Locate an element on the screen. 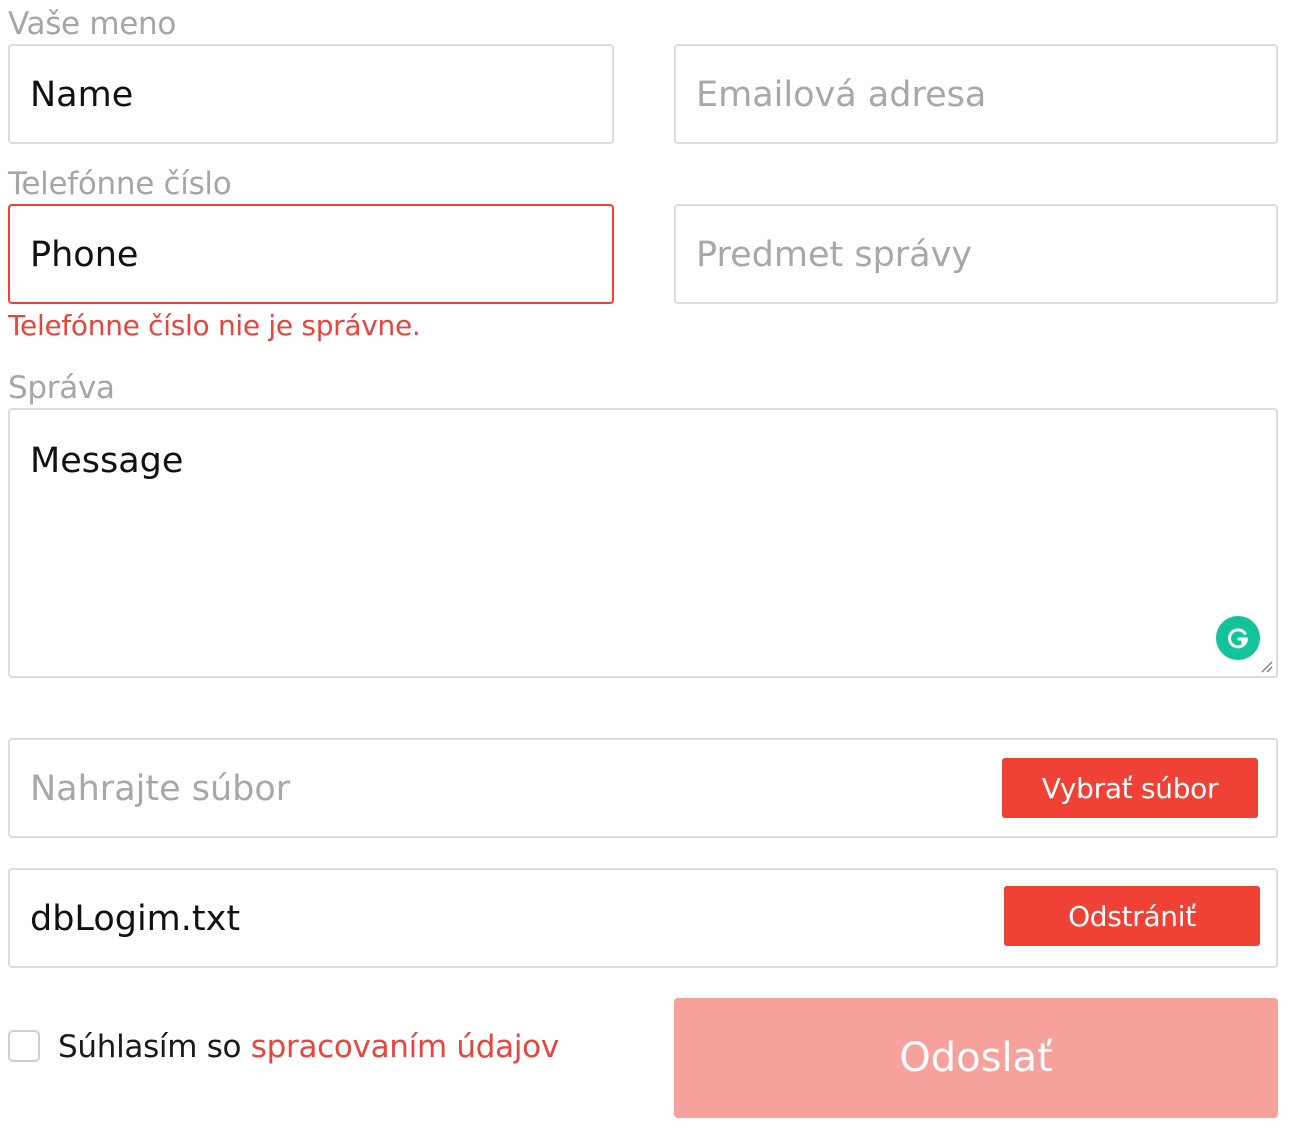 The height and width of the screenshot is (1136, 1304). consent-label: Súhlasím so spracovaním údajov is located at coordinates (308, 1047).